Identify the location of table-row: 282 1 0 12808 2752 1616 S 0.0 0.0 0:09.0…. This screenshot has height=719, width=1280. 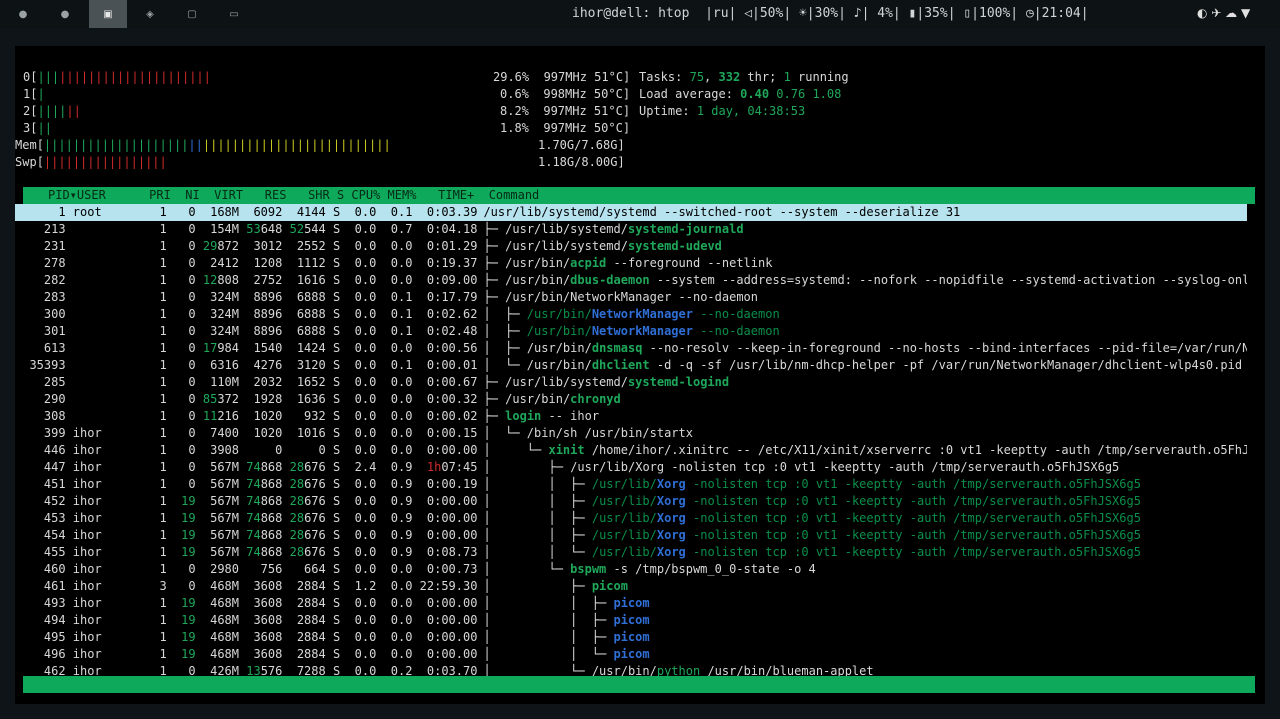
(631, 280).